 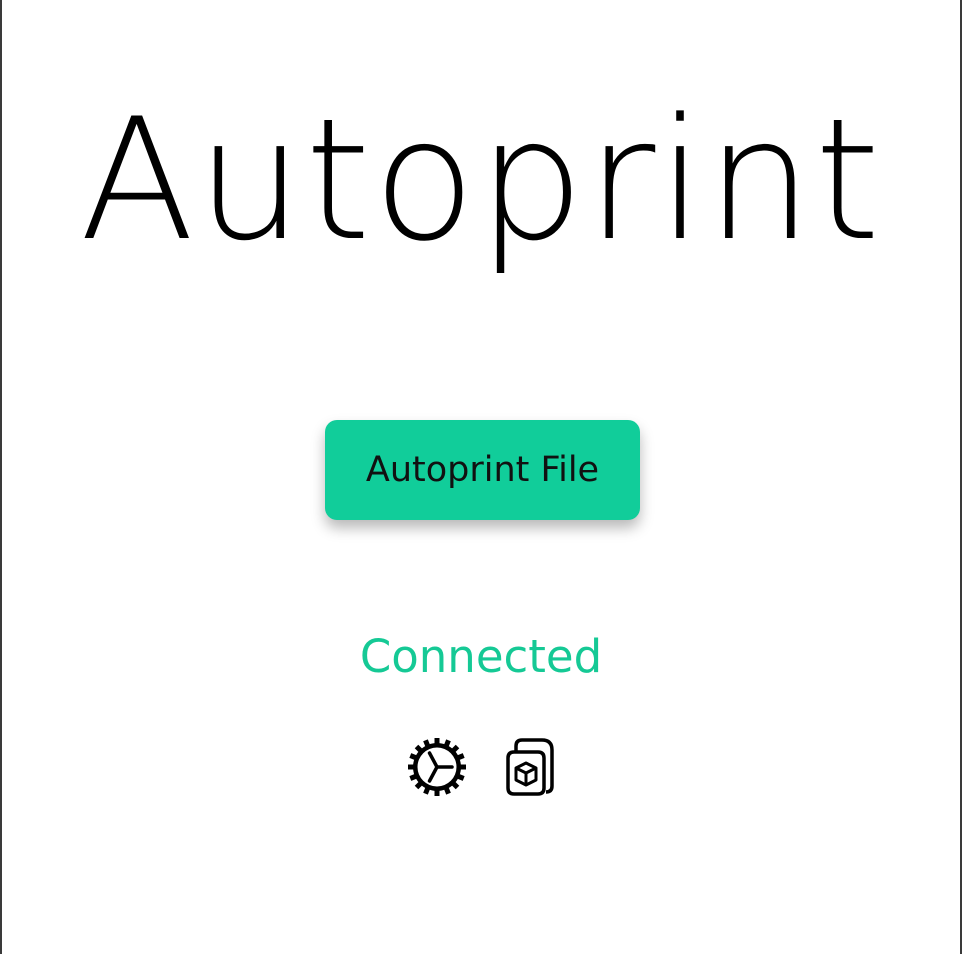 I want to click on connection-status: Connected, so click(x=481, y=656).